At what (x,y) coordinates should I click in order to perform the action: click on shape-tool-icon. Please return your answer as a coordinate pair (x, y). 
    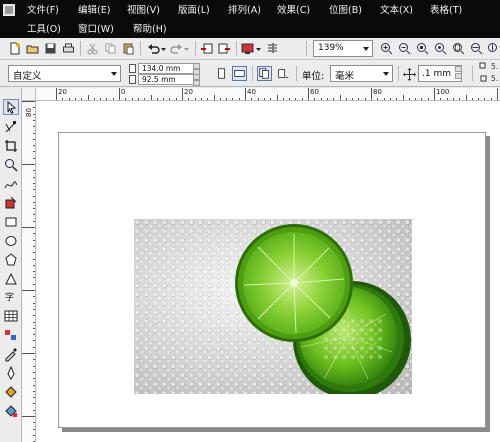
    Looking at the image, I should click on (11, 127).